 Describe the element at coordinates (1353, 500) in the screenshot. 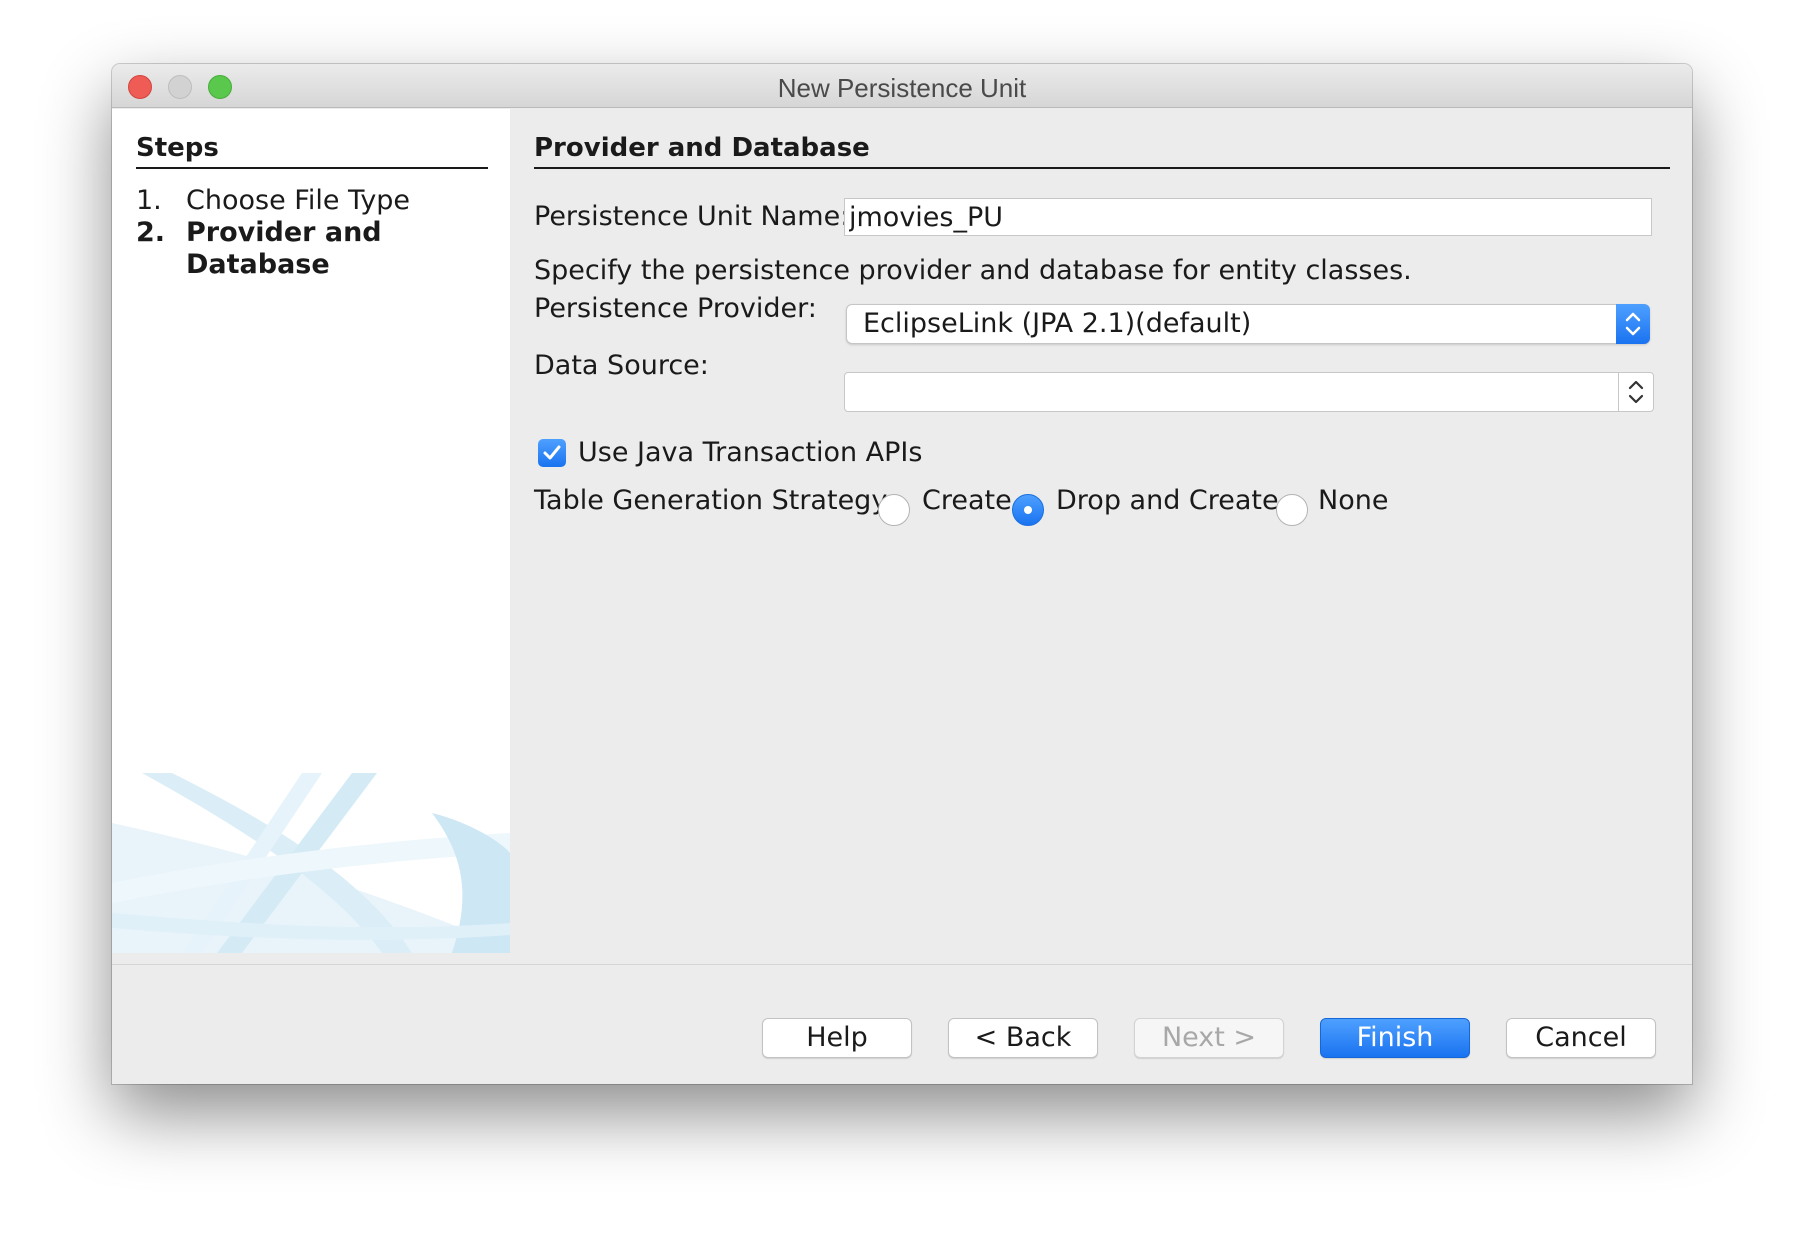

I see `strategy-option-none-label: None` at that location.